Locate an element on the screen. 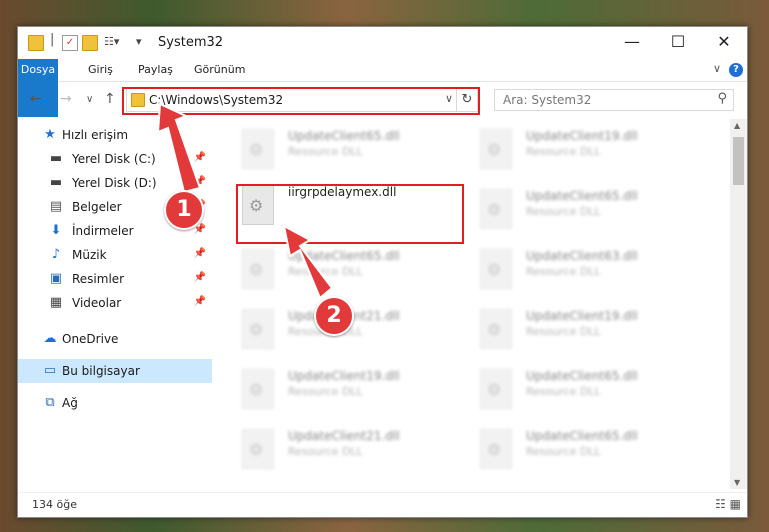 This screenshot has width=769, height=532. step-marker-2: 2 is located at coordinates (334, 316).